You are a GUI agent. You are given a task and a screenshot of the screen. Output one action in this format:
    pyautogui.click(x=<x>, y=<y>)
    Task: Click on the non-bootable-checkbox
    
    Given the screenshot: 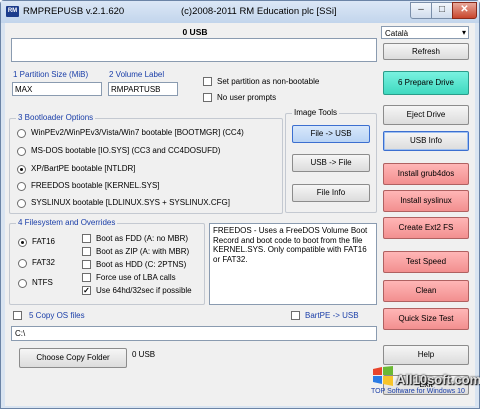 What is the action you would take?
    pyautogui.click(x=207, y=81)
    